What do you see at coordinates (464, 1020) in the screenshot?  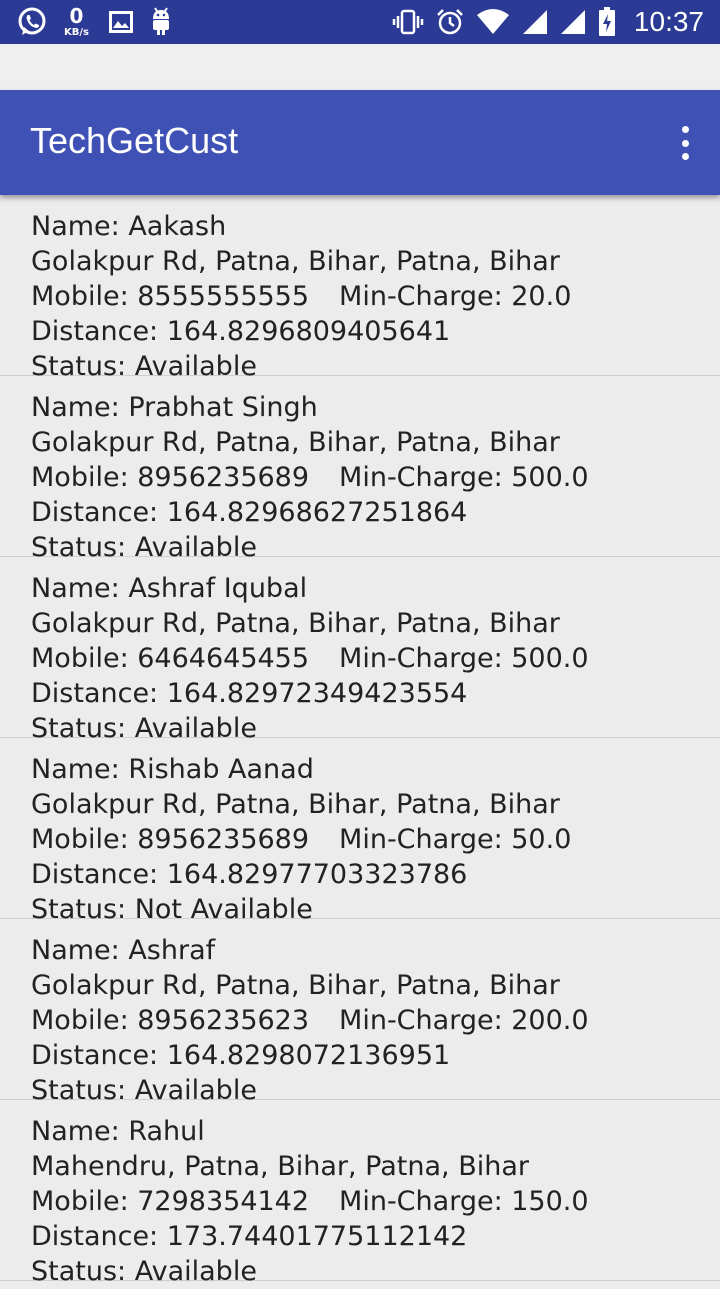 I see `item-min-charge: Min-Charge: 200.0` at bounding box center [464, 1020].